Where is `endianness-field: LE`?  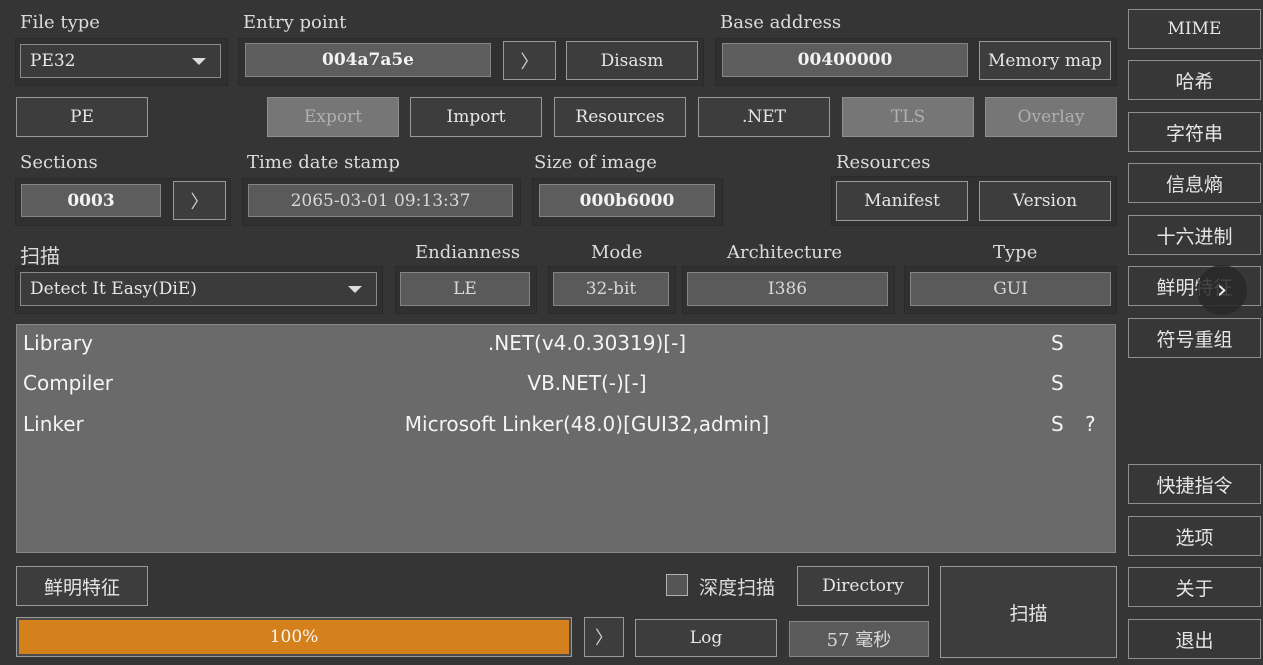 endianness-field: LE is located at coordinates (465, 289).